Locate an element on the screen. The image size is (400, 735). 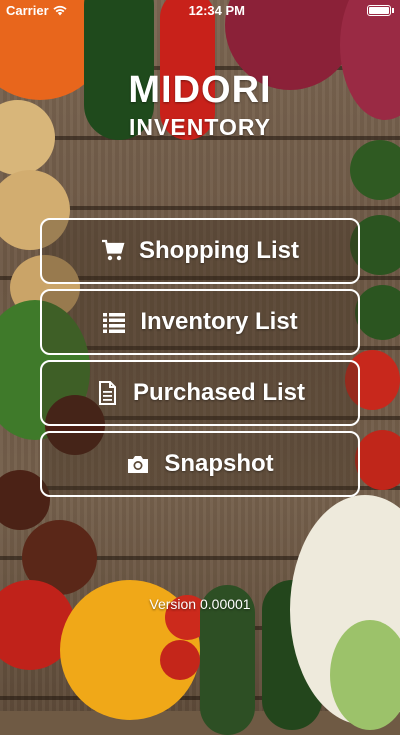
snapshot-label: Snapshot is located at coordinates (219, 463).